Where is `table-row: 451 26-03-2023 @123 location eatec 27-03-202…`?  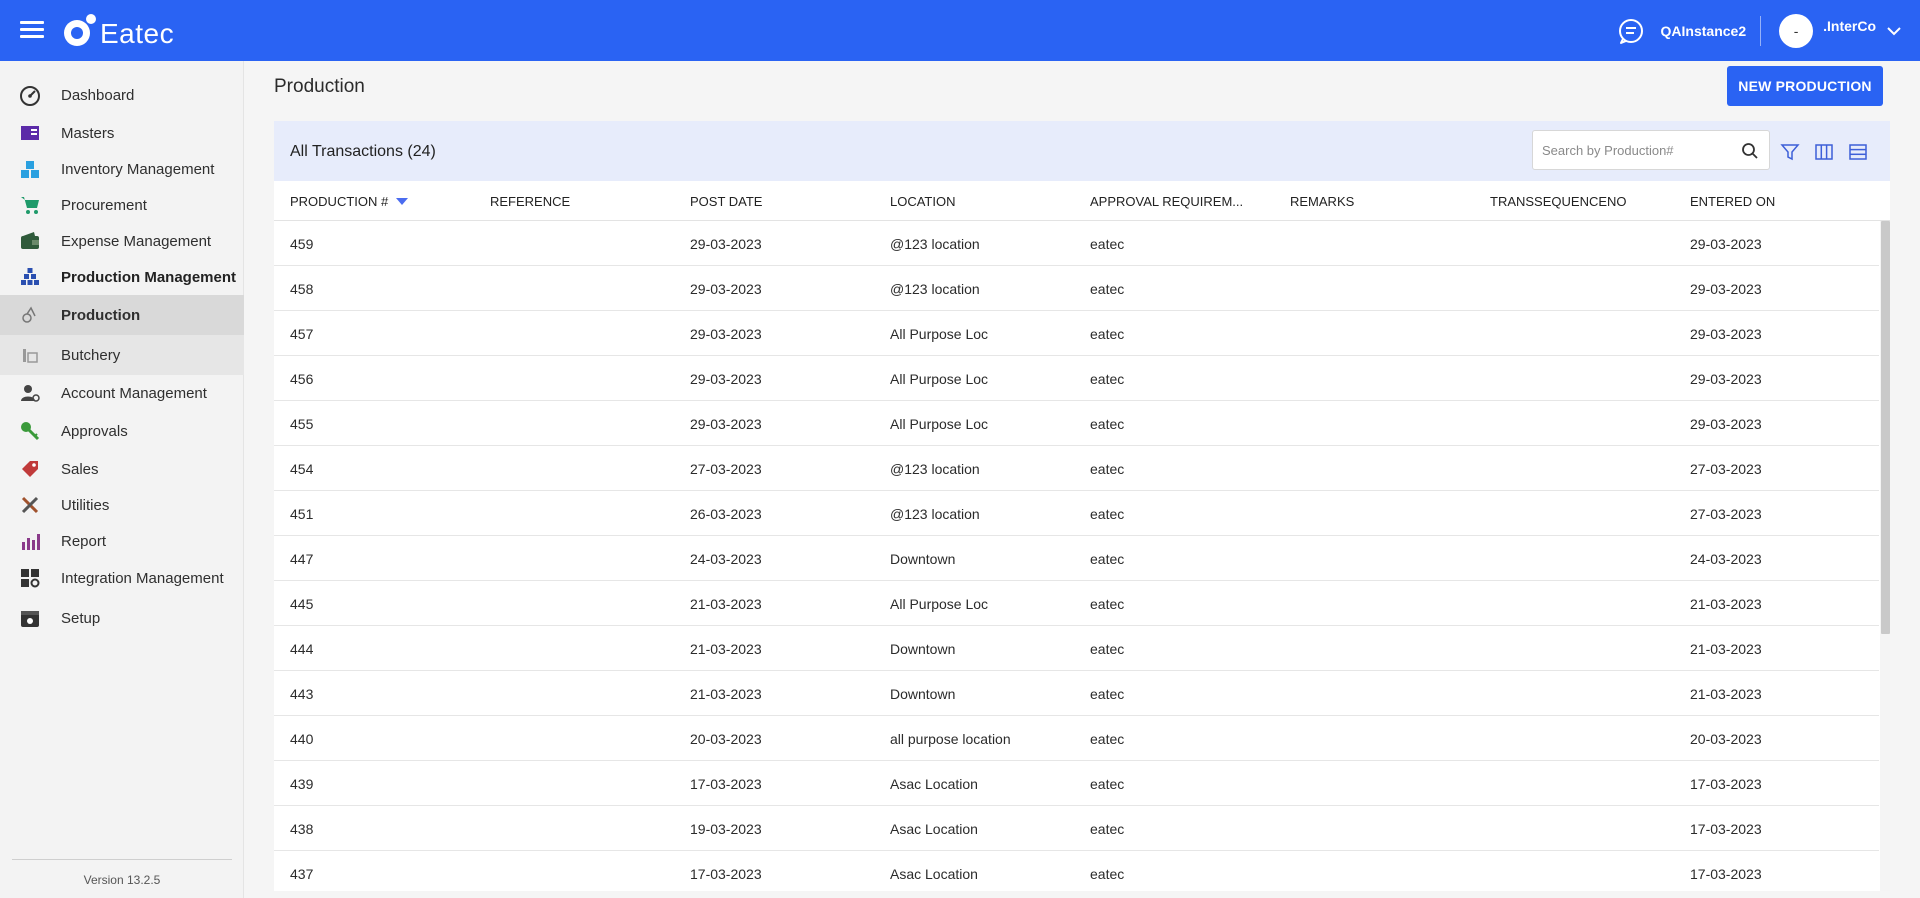 table-row: 451 26-03-2023 @123 location eatec 27-03-202… is located at coordinates (1076, 513).